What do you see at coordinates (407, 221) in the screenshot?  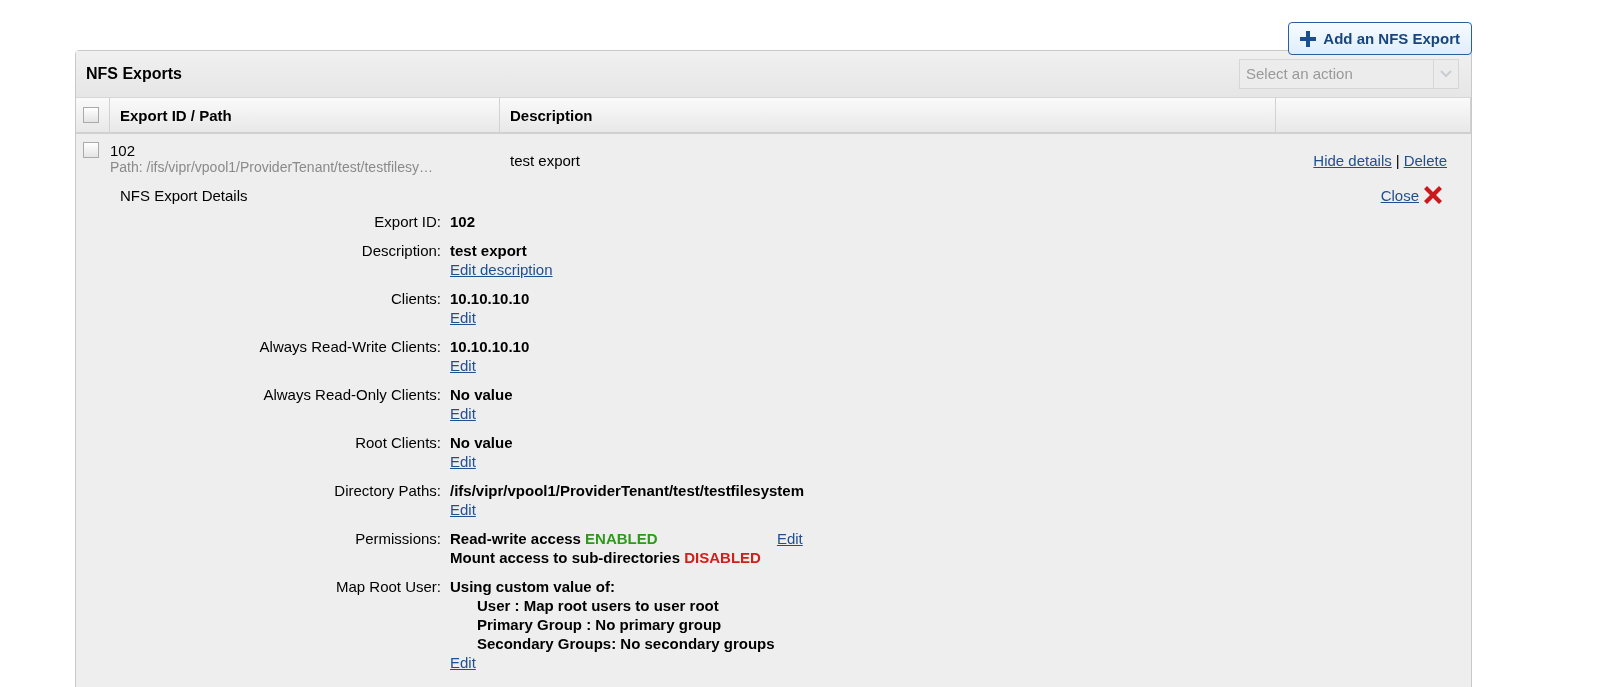 I see `field-label: Export ID:` at bounding box center [407, 221].